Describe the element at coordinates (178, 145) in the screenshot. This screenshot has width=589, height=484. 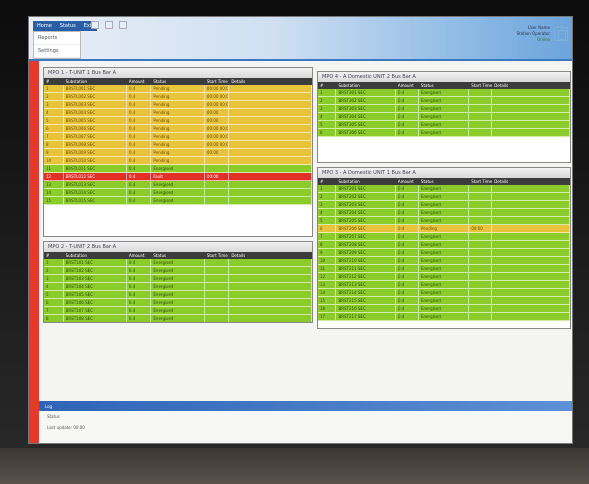
I see `table-row: 8 BRSTL008 SEC 0.4 Pending 00:00 00:00` at that location.